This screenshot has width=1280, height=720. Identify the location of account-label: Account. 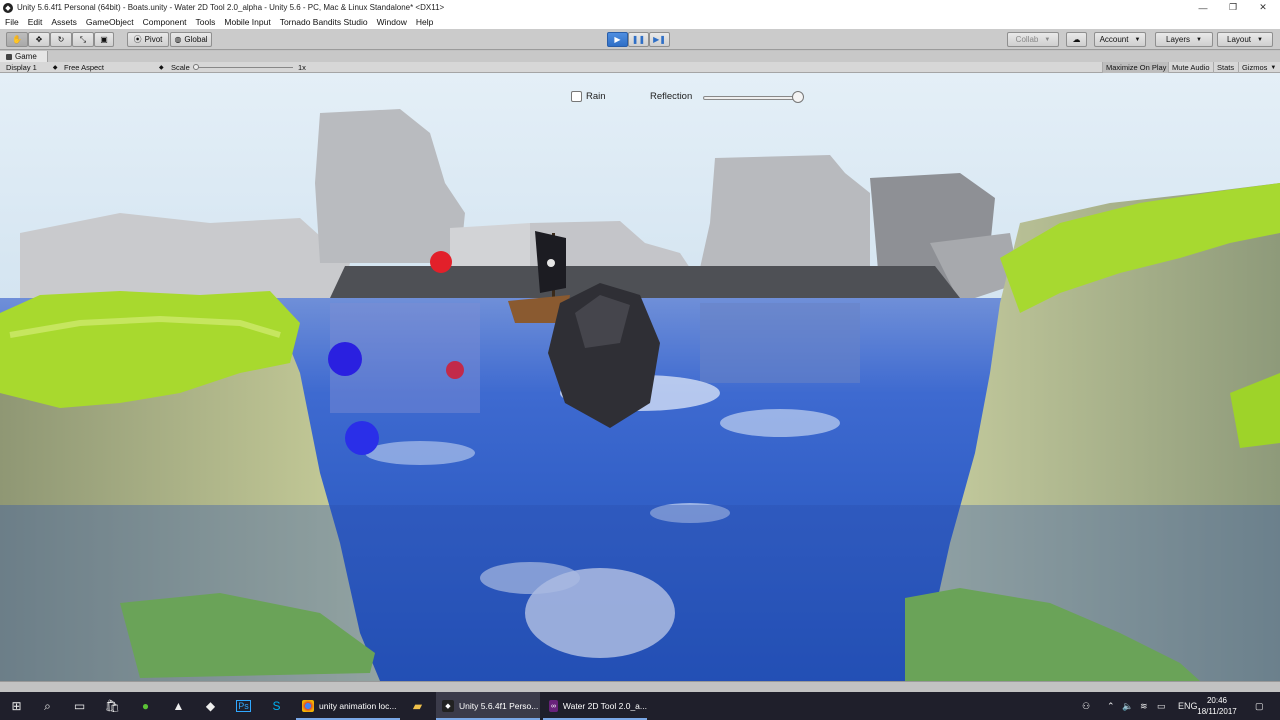
(1114, 39).